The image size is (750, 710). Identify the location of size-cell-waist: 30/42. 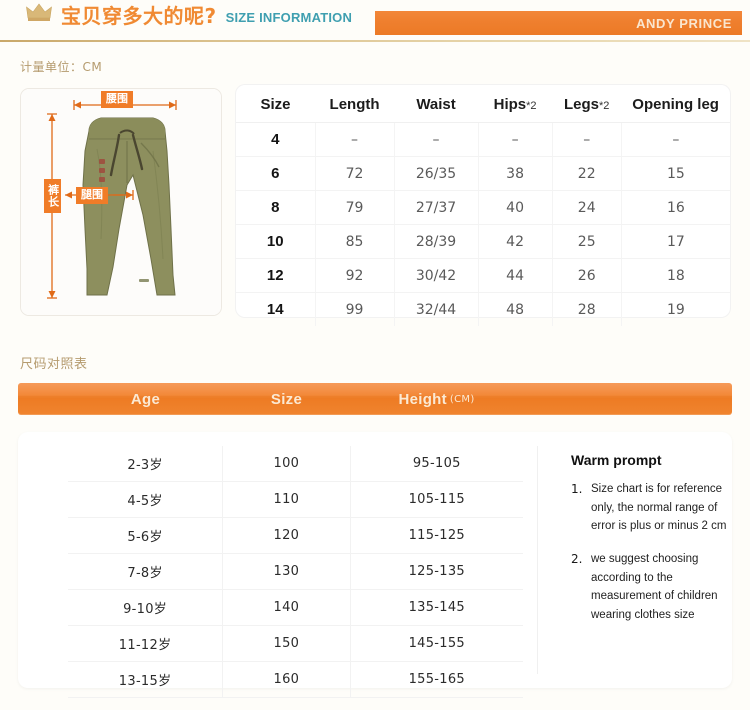
(436, 275).